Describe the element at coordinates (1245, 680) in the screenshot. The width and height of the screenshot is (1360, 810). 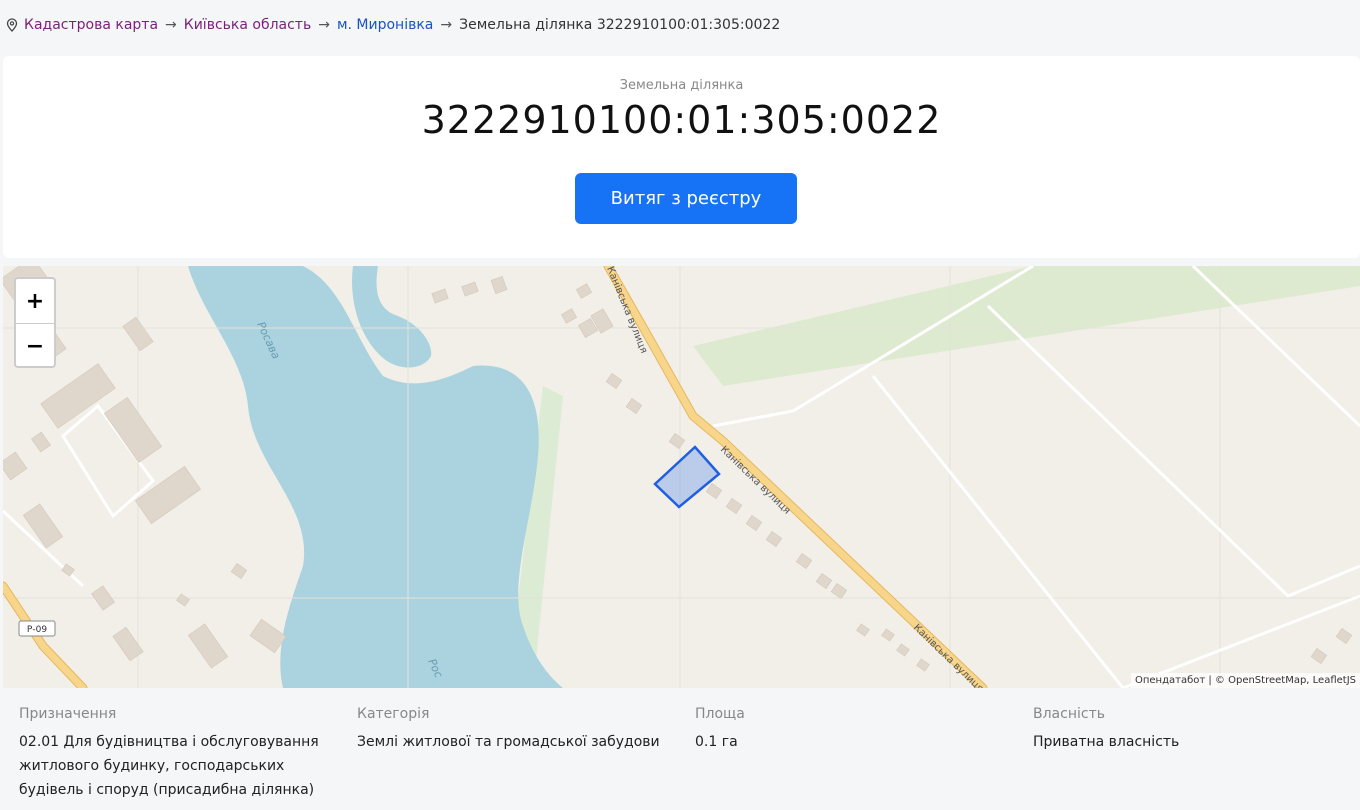
I see `map-attribution: Опендатабот | © OpenStreetMap, LeafletJS` at that location.